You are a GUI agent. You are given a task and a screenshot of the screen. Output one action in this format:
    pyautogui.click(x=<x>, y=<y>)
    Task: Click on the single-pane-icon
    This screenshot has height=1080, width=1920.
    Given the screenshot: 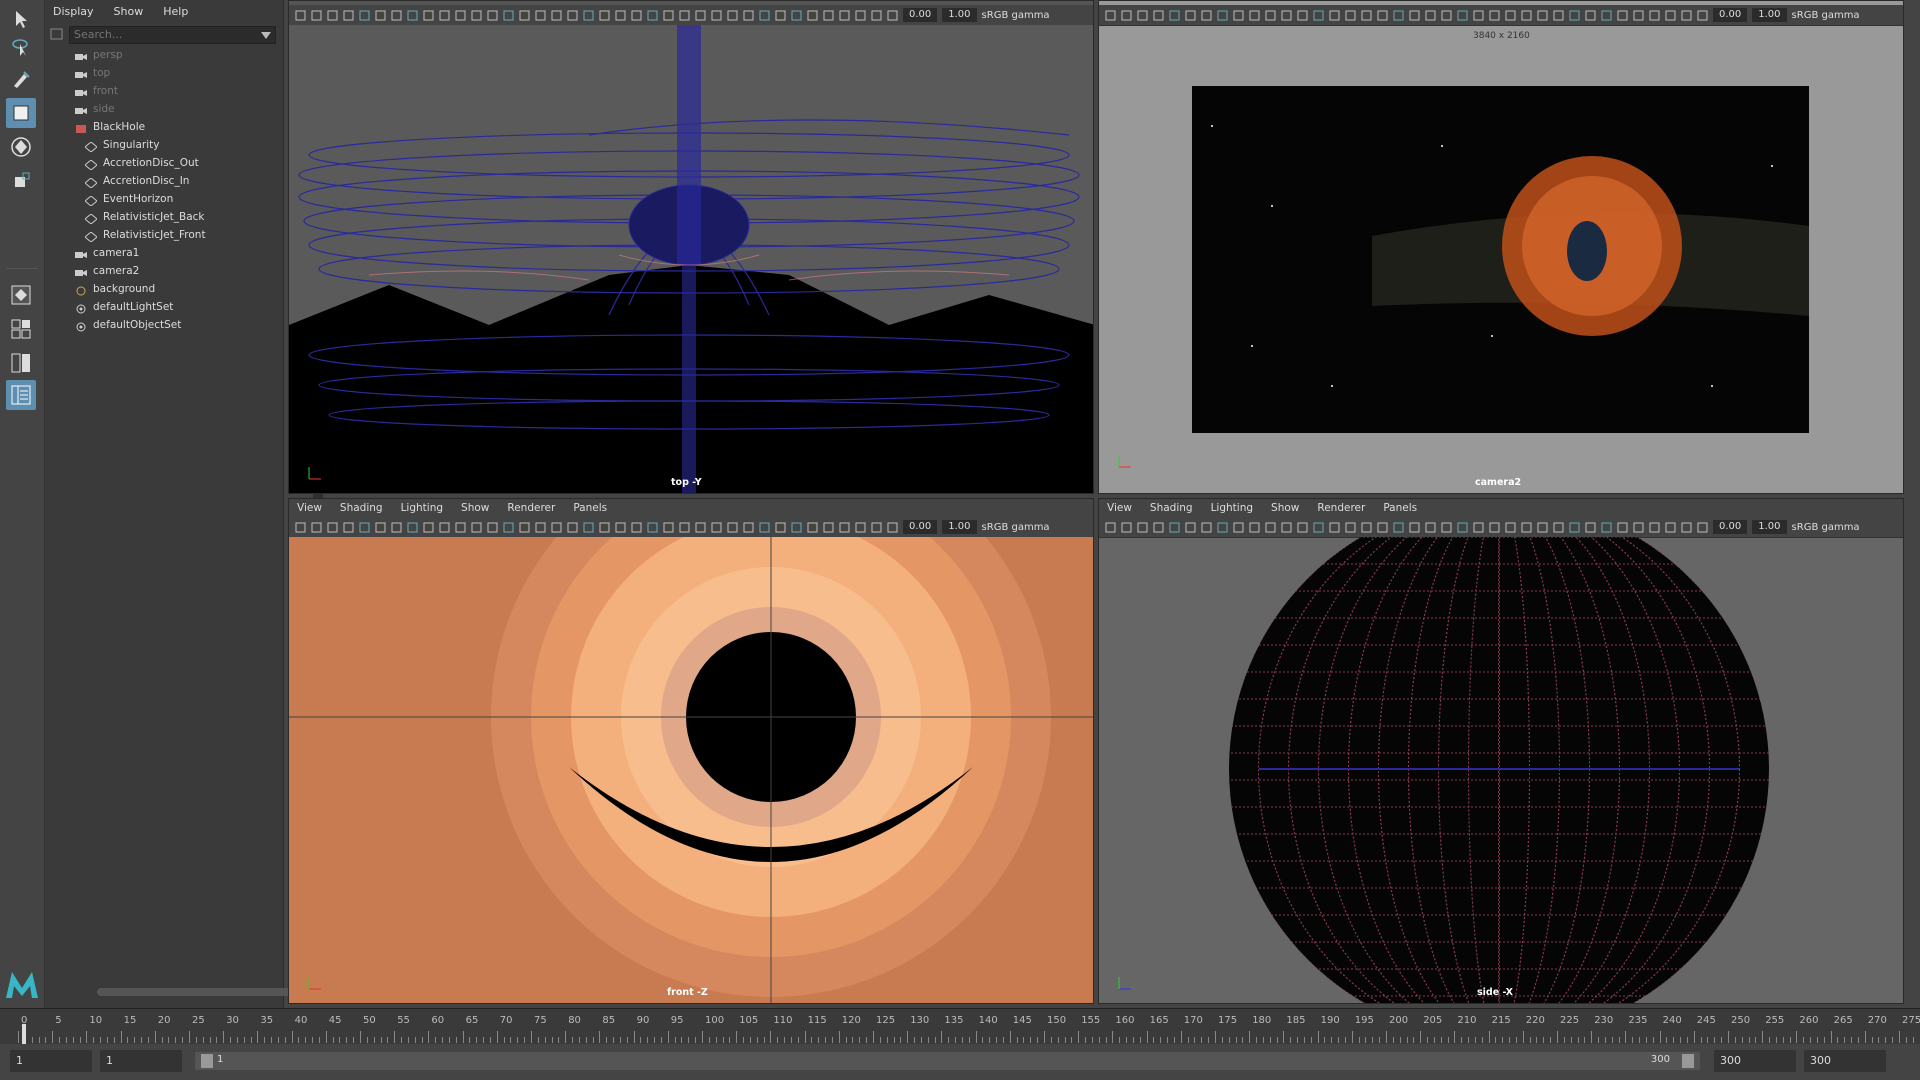 What is the action you would take?
    pyautogui.click(x=21, y=295)
    